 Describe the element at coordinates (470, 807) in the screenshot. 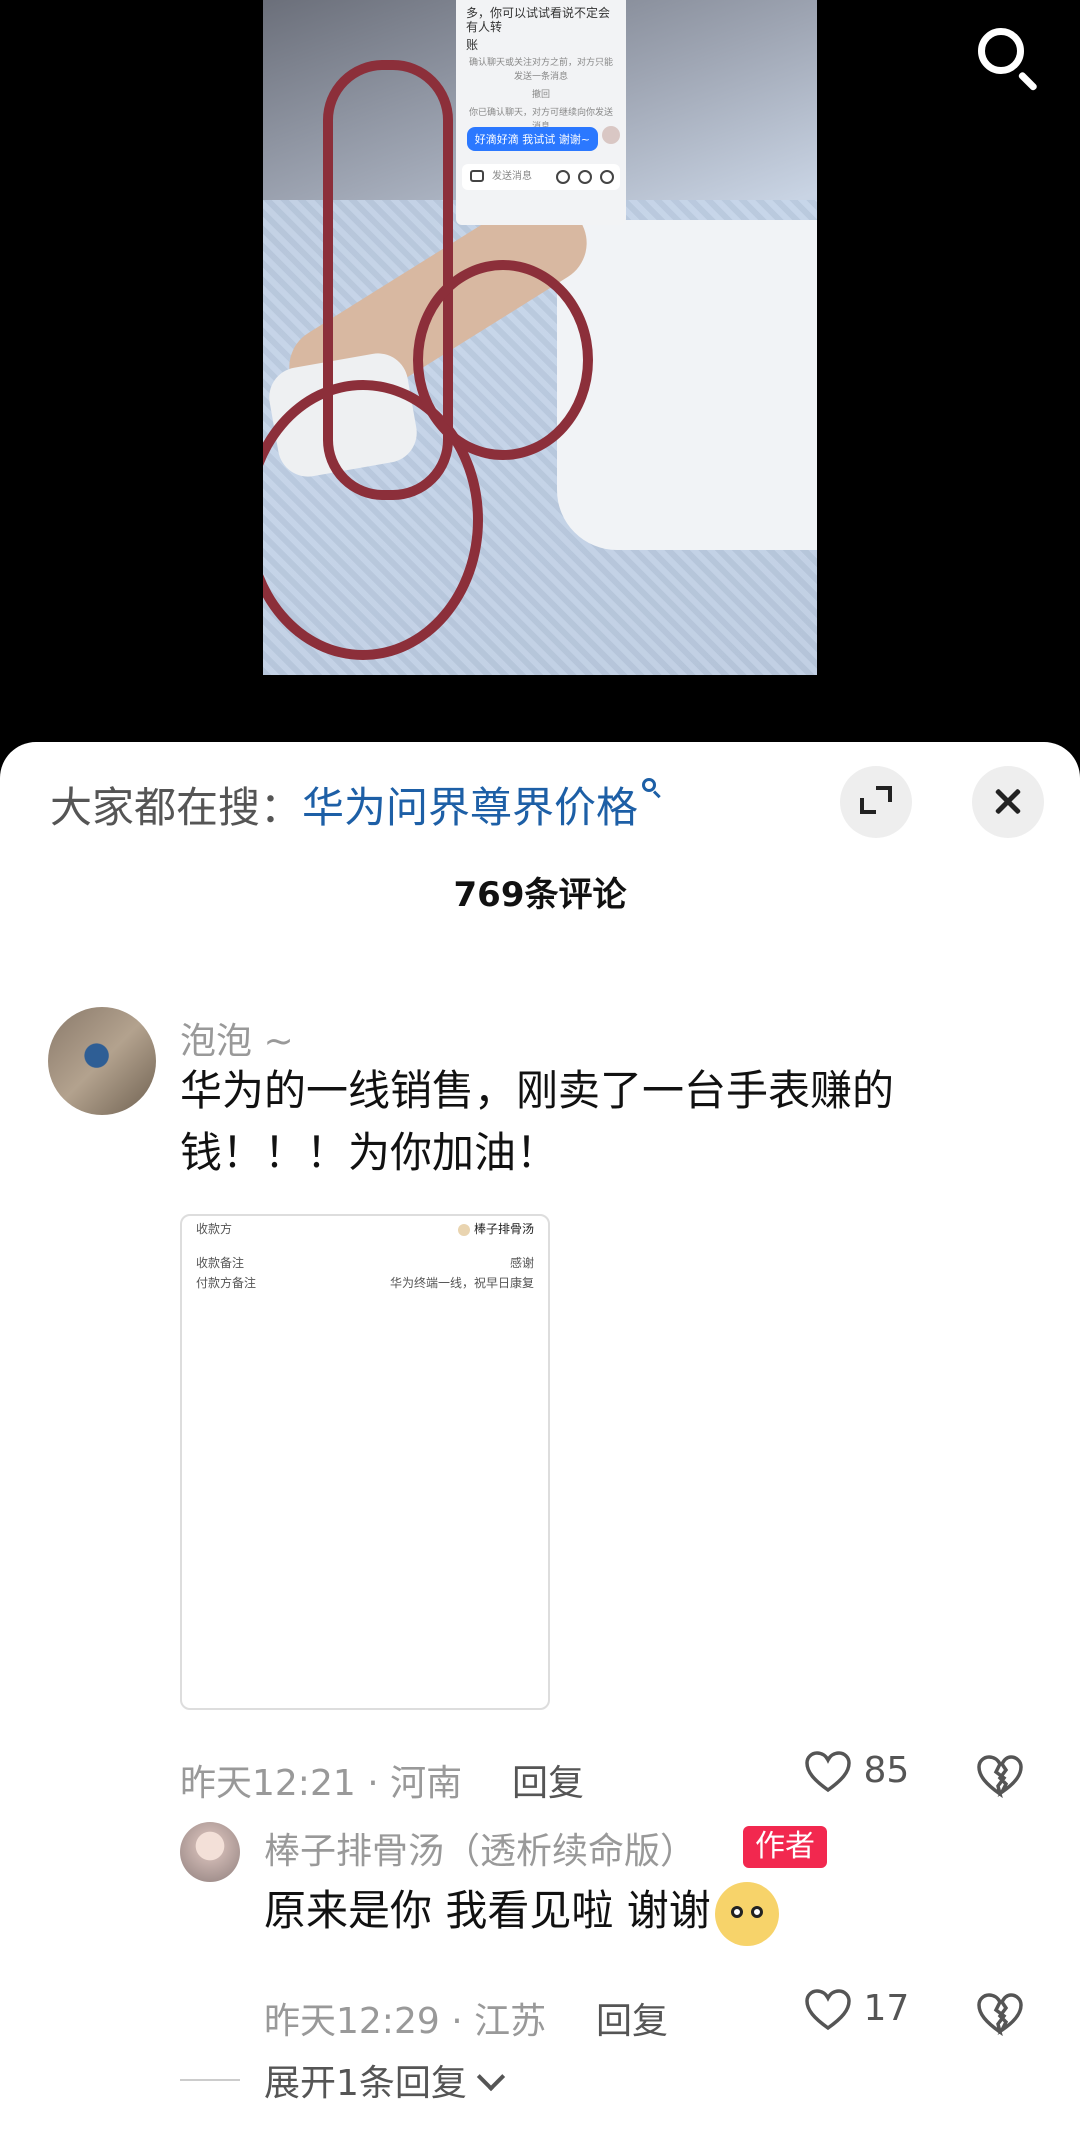

I see `suggestion-keyword: 华为问界尊界价格` at that location.